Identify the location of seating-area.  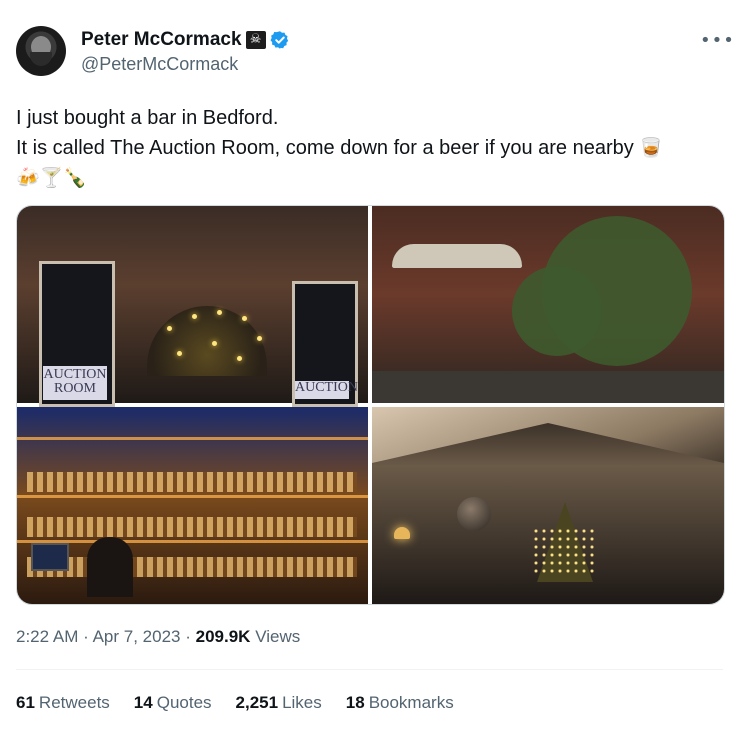
(548, 387).